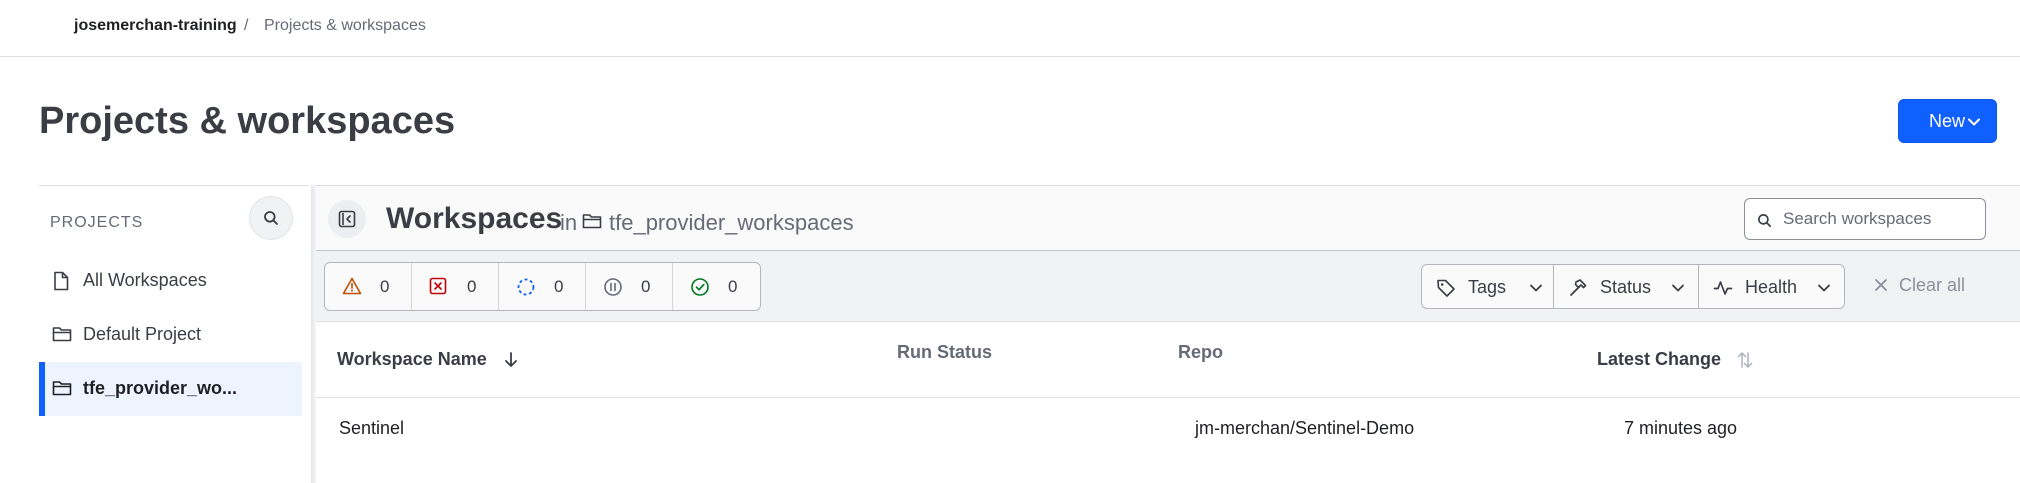 The height and width of the screenshot is (483, 2020). I want to click on workspaces-project-name: tfe_provider_workspaces, so click(731, 222).